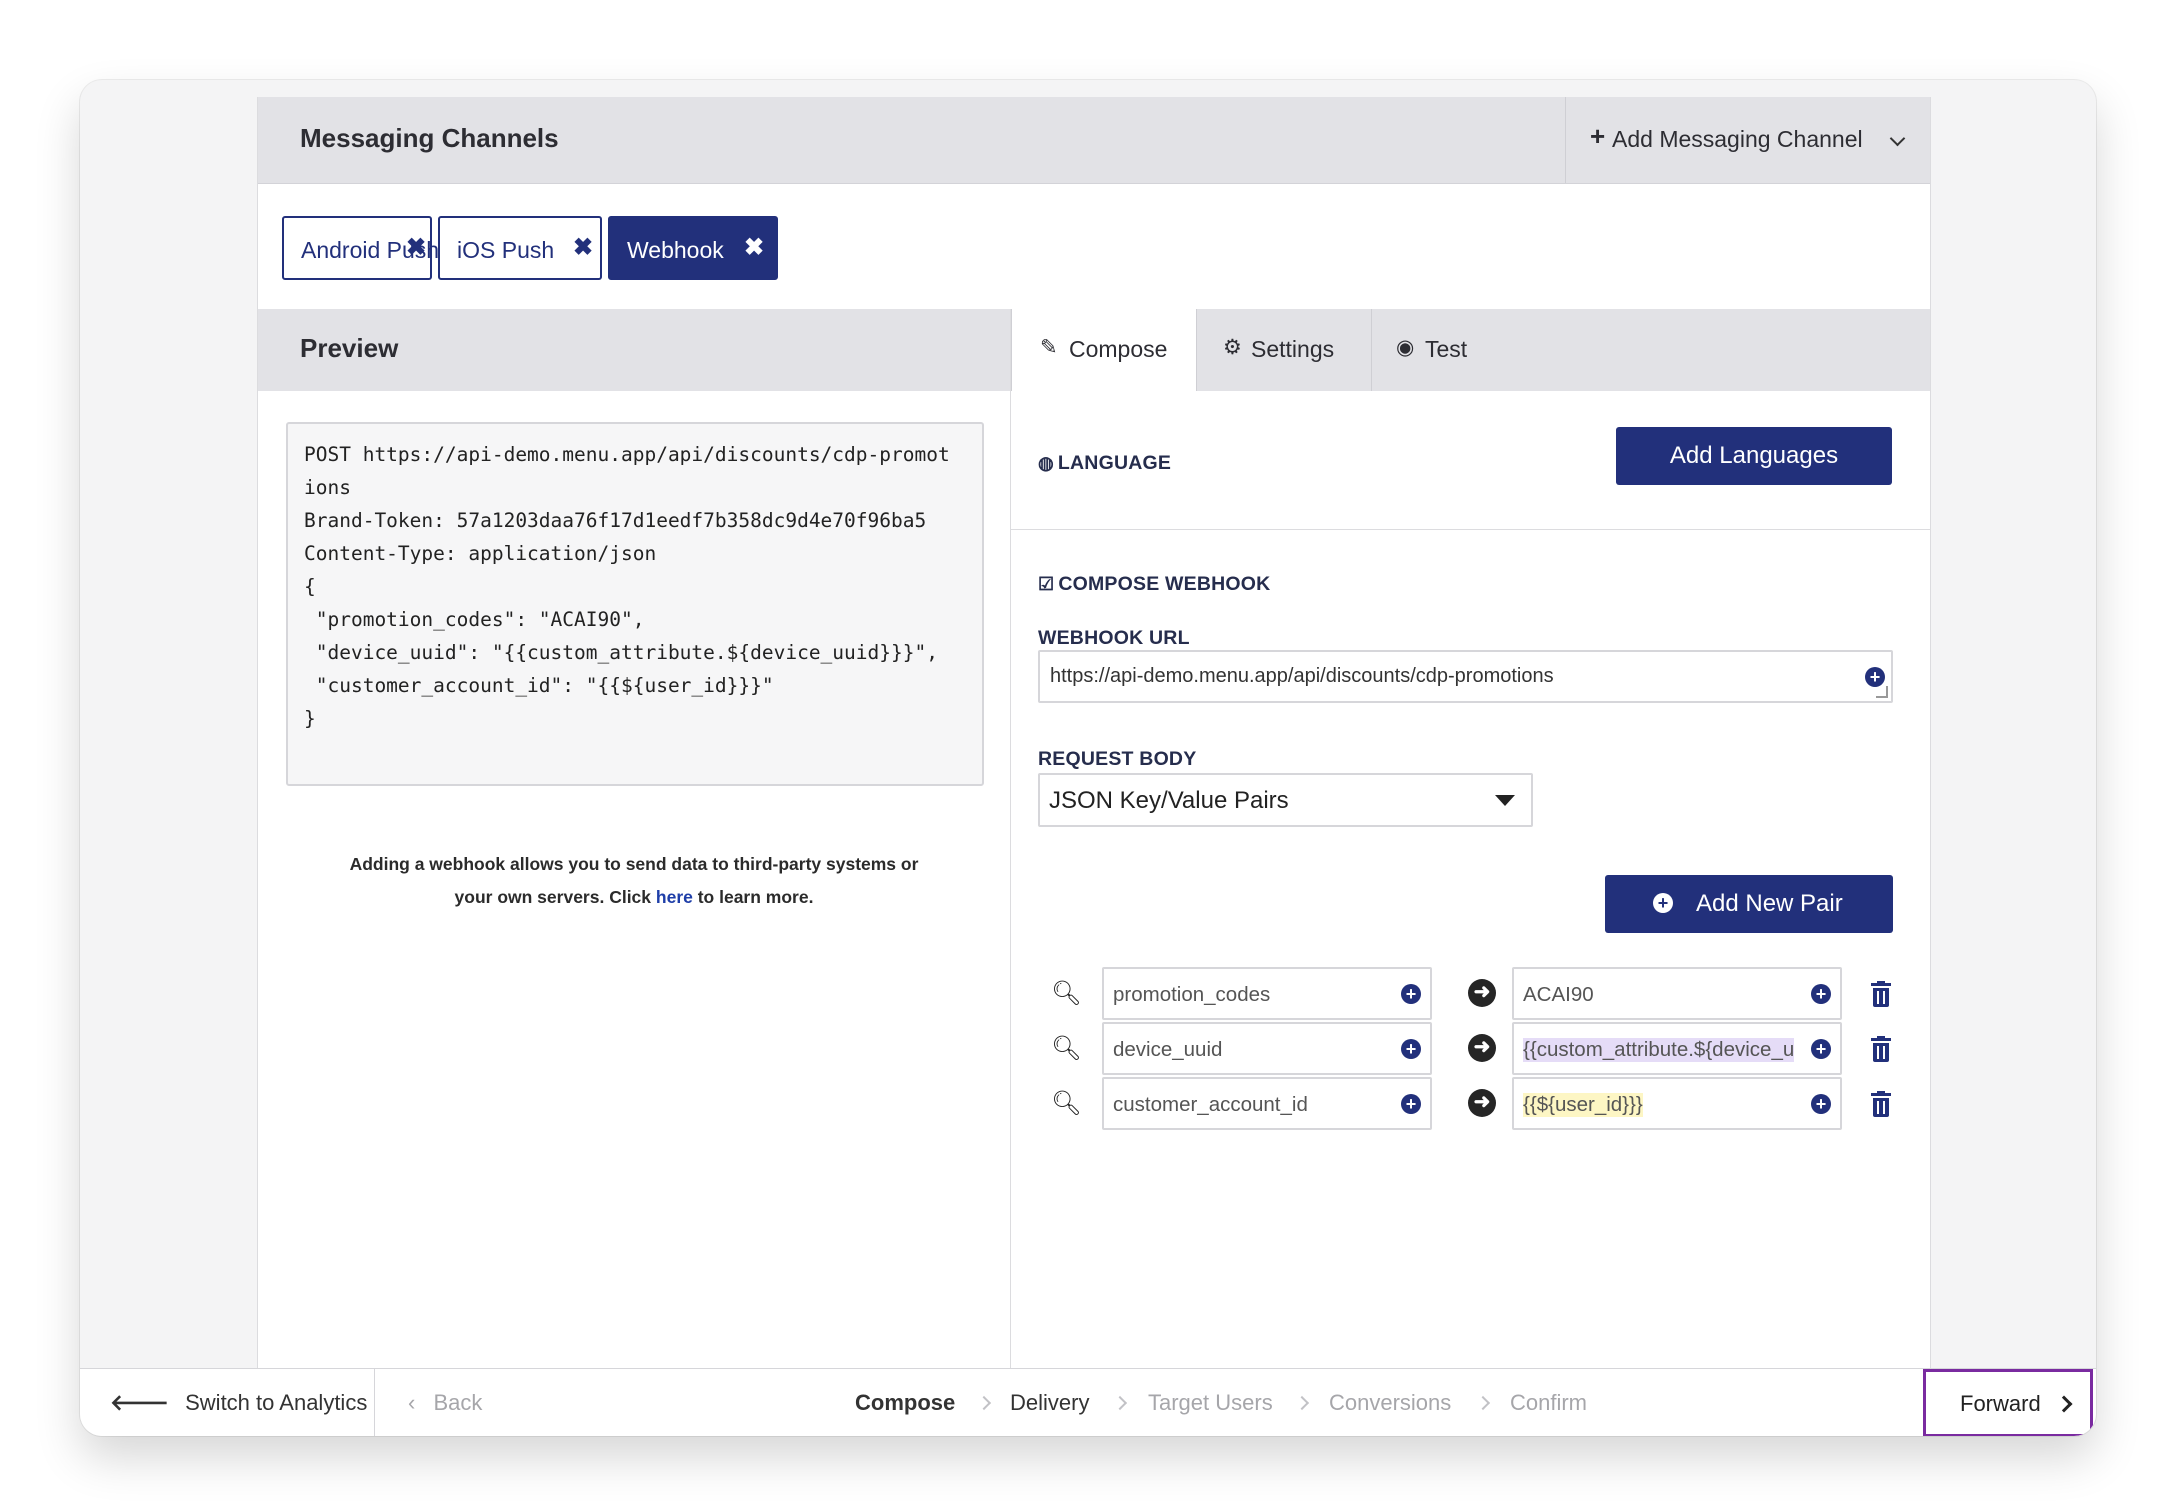  What do you see at coordinates (634, 350) in the screenshot?
I see `preview-header: Preview` at bounding box center [634, 350].